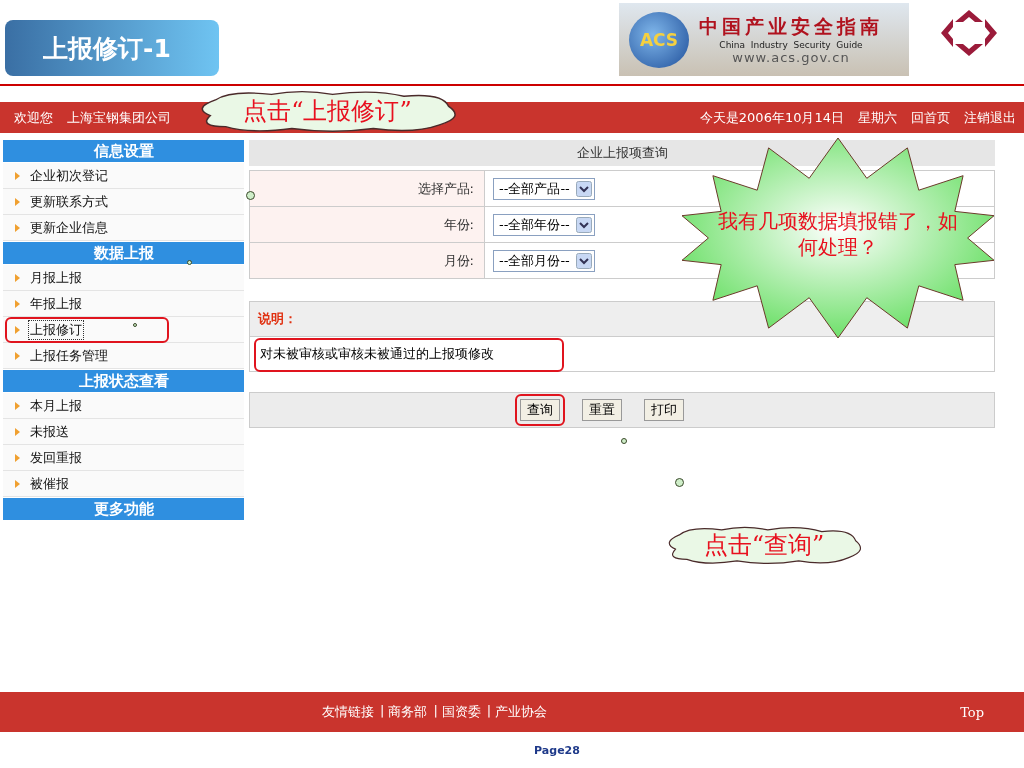  What do you see at coordinates (277, 319) in the screenshot?
I see `note-heading: 说明：` at bounding box center [277, 319].